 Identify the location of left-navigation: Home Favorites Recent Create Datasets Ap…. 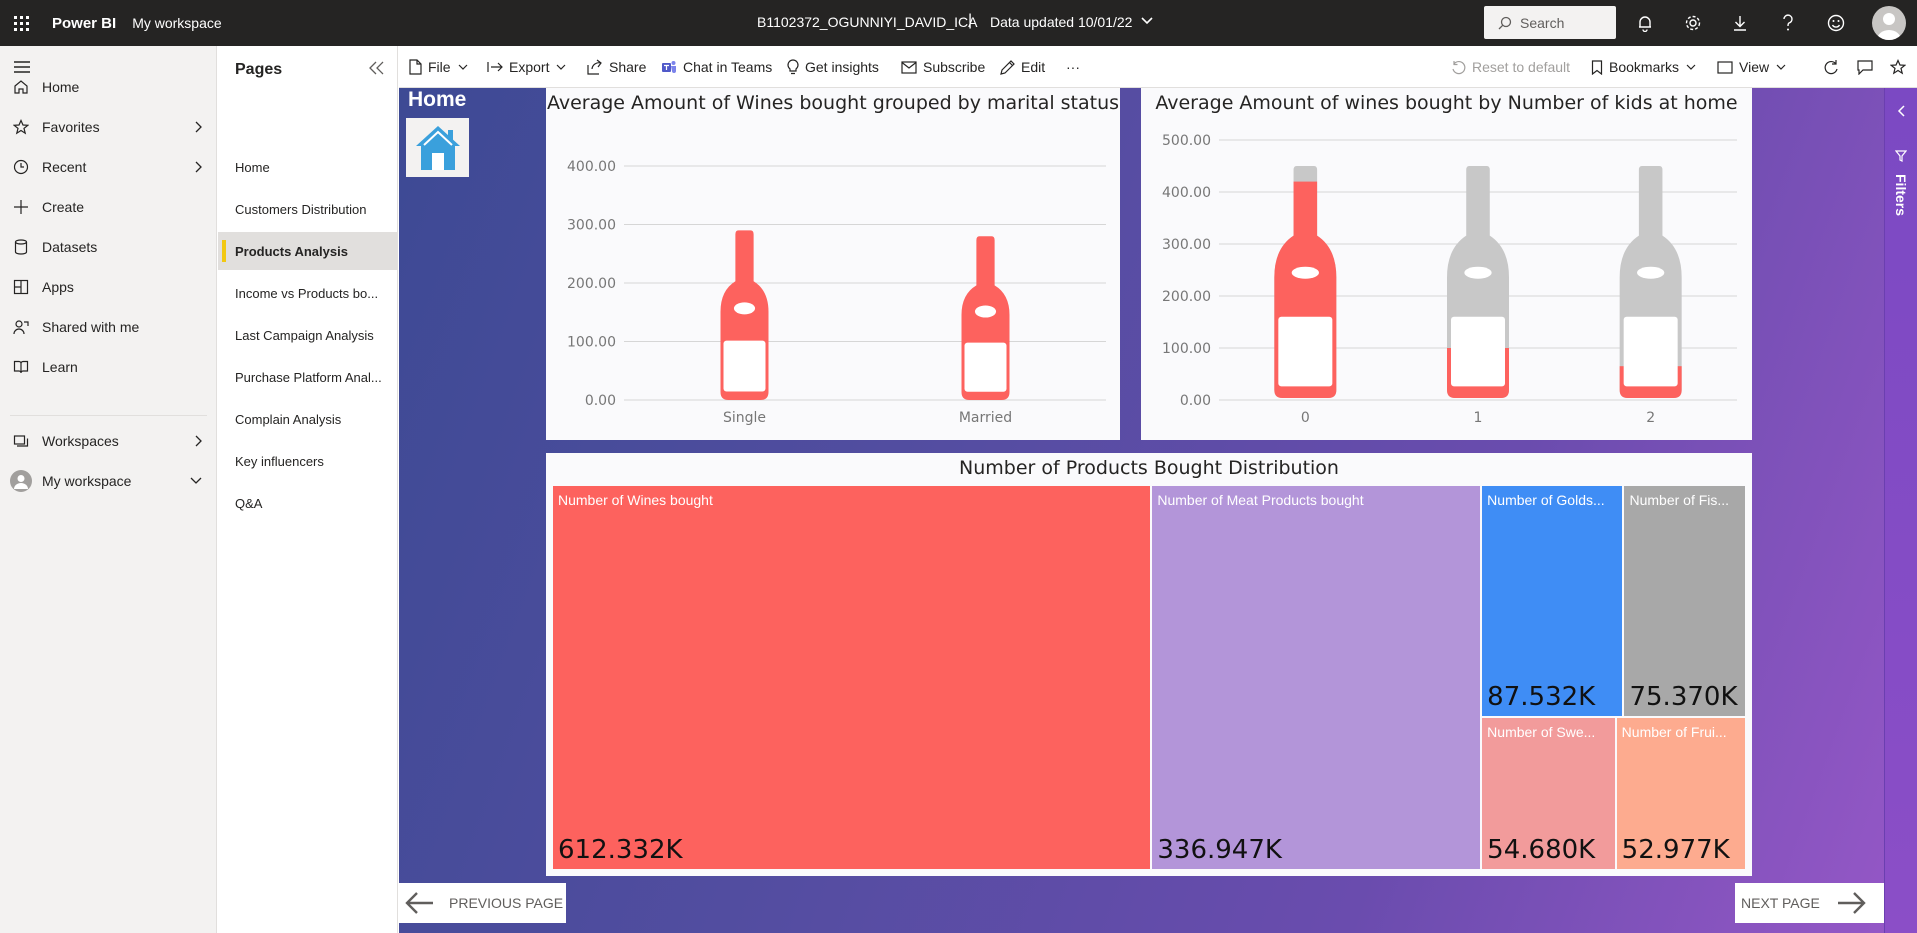
(108, 489).